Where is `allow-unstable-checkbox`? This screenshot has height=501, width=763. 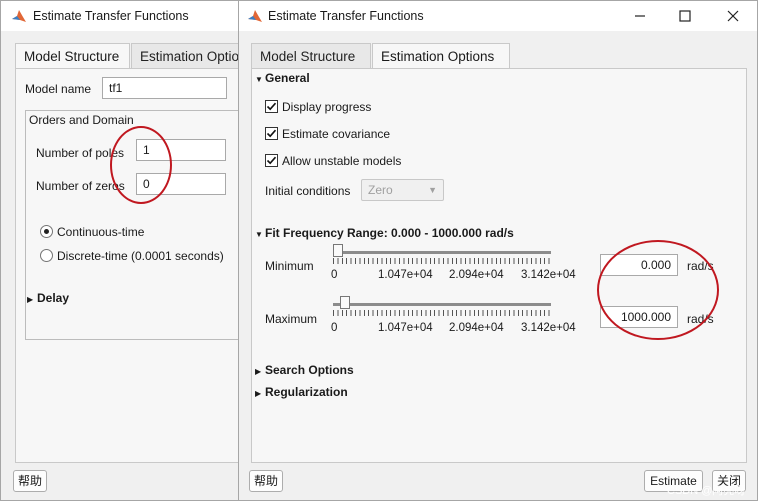 allow-unstable-checkbox is located at coordinates (271, 160).